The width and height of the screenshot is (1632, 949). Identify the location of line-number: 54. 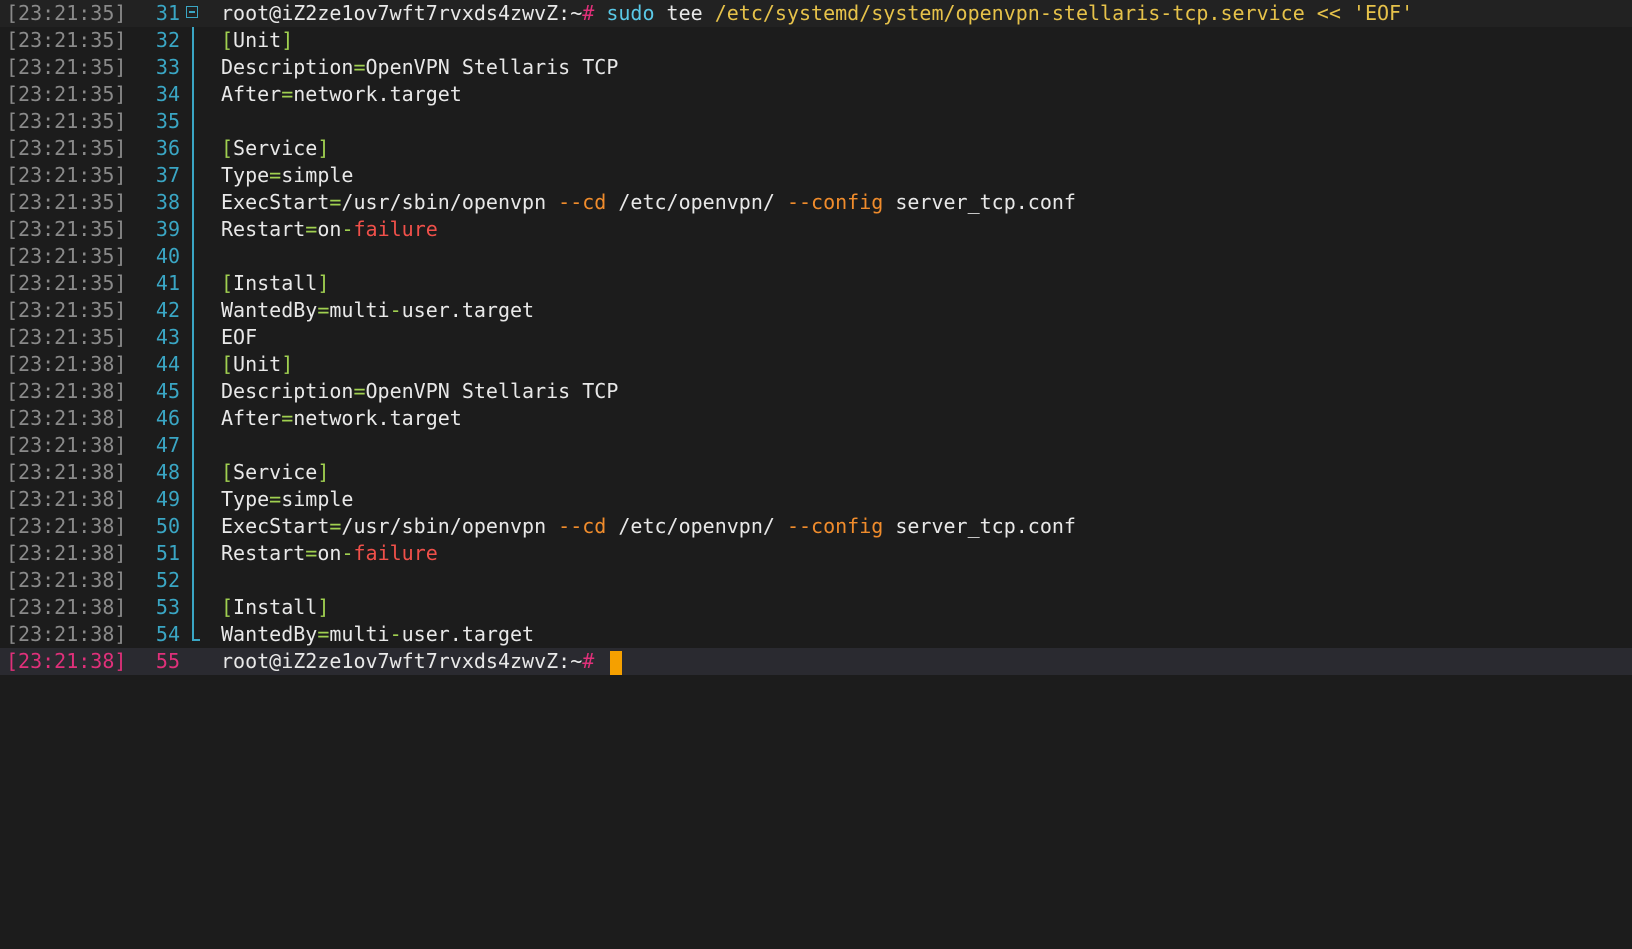
(167, 634).